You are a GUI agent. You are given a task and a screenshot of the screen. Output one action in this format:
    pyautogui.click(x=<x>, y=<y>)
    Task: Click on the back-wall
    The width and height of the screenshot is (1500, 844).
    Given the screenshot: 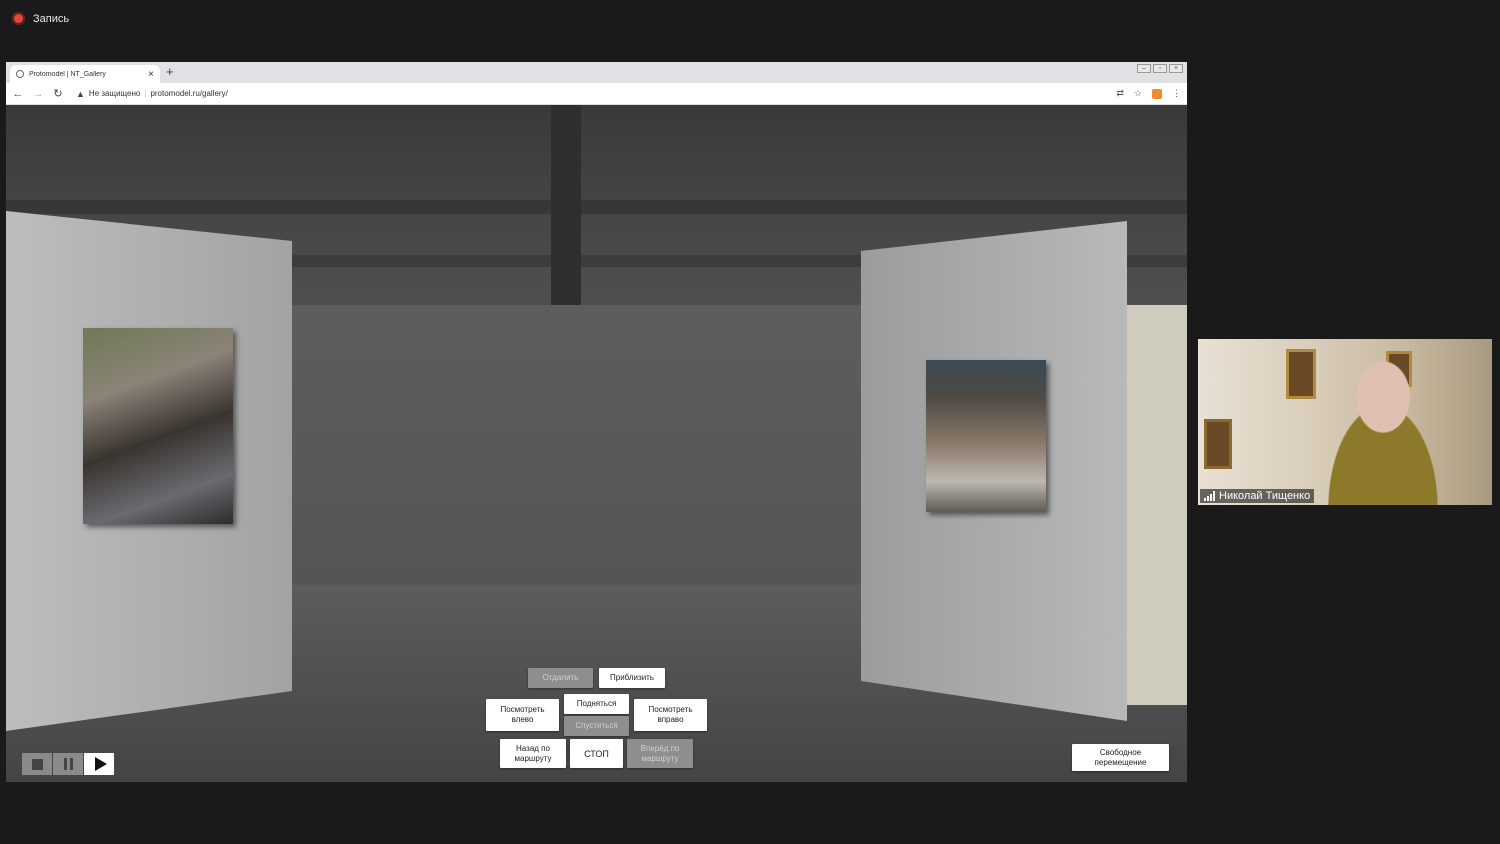 What is the action you would take?
    pyautogui.click(x=576, y=445)
    